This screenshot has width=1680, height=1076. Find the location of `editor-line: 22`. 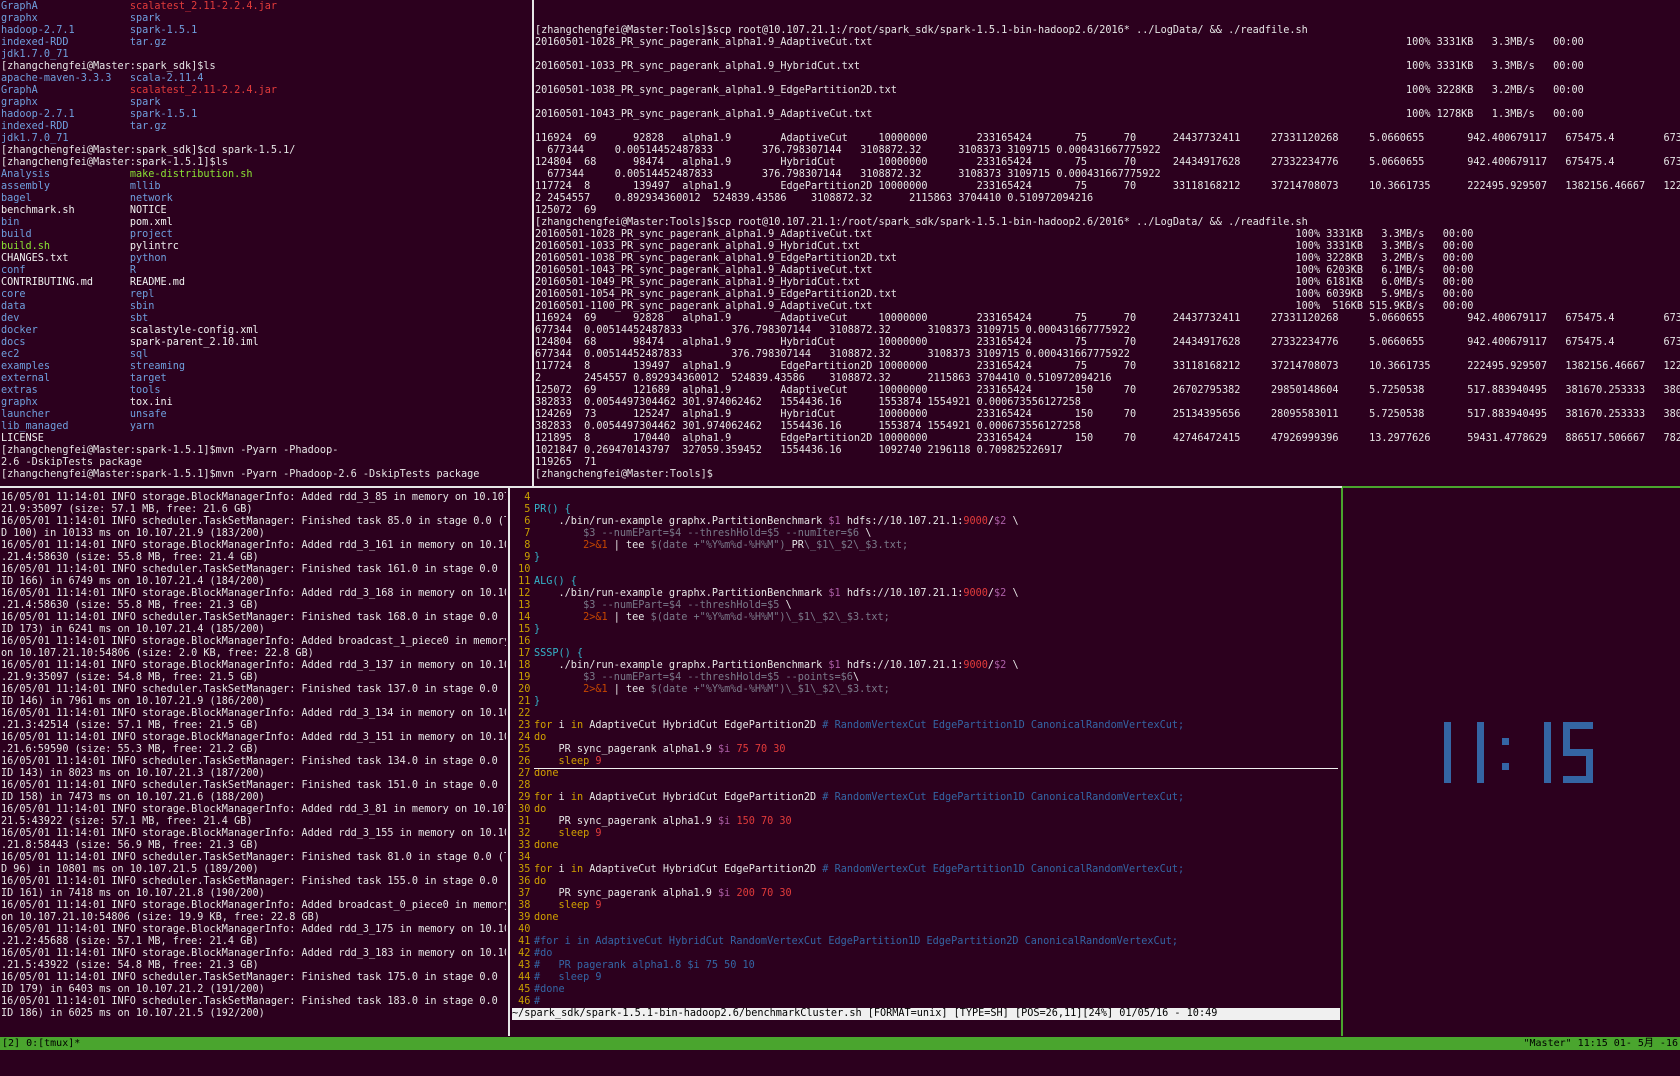

editor-line: 22 is located at coordinates (926, 714).